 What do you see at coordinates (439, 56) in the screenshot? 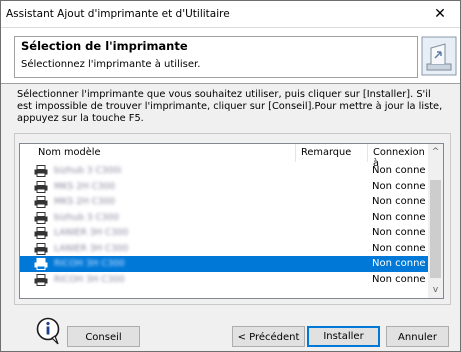
I see `printer-setup-icon` at bounding box center [439, 56].